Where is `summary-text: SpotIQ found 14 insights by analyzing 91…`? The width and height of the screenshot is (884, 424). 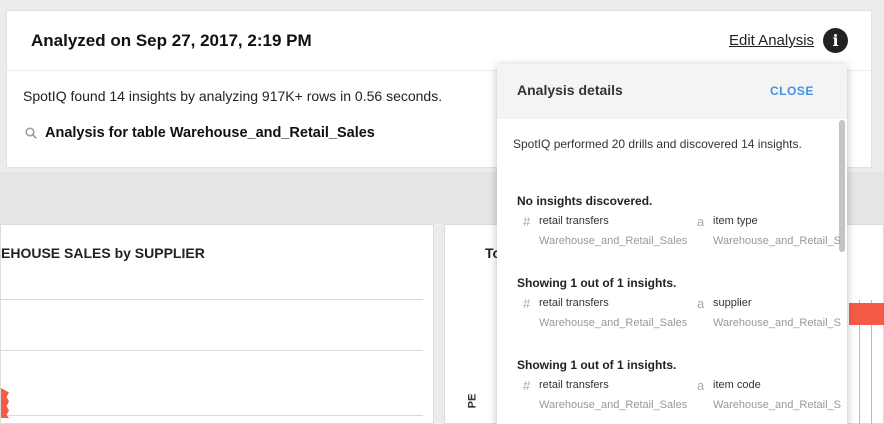
summary-text: SpotIQ found 14 insights by analyzing 91… is located at coordinates (233, 96).